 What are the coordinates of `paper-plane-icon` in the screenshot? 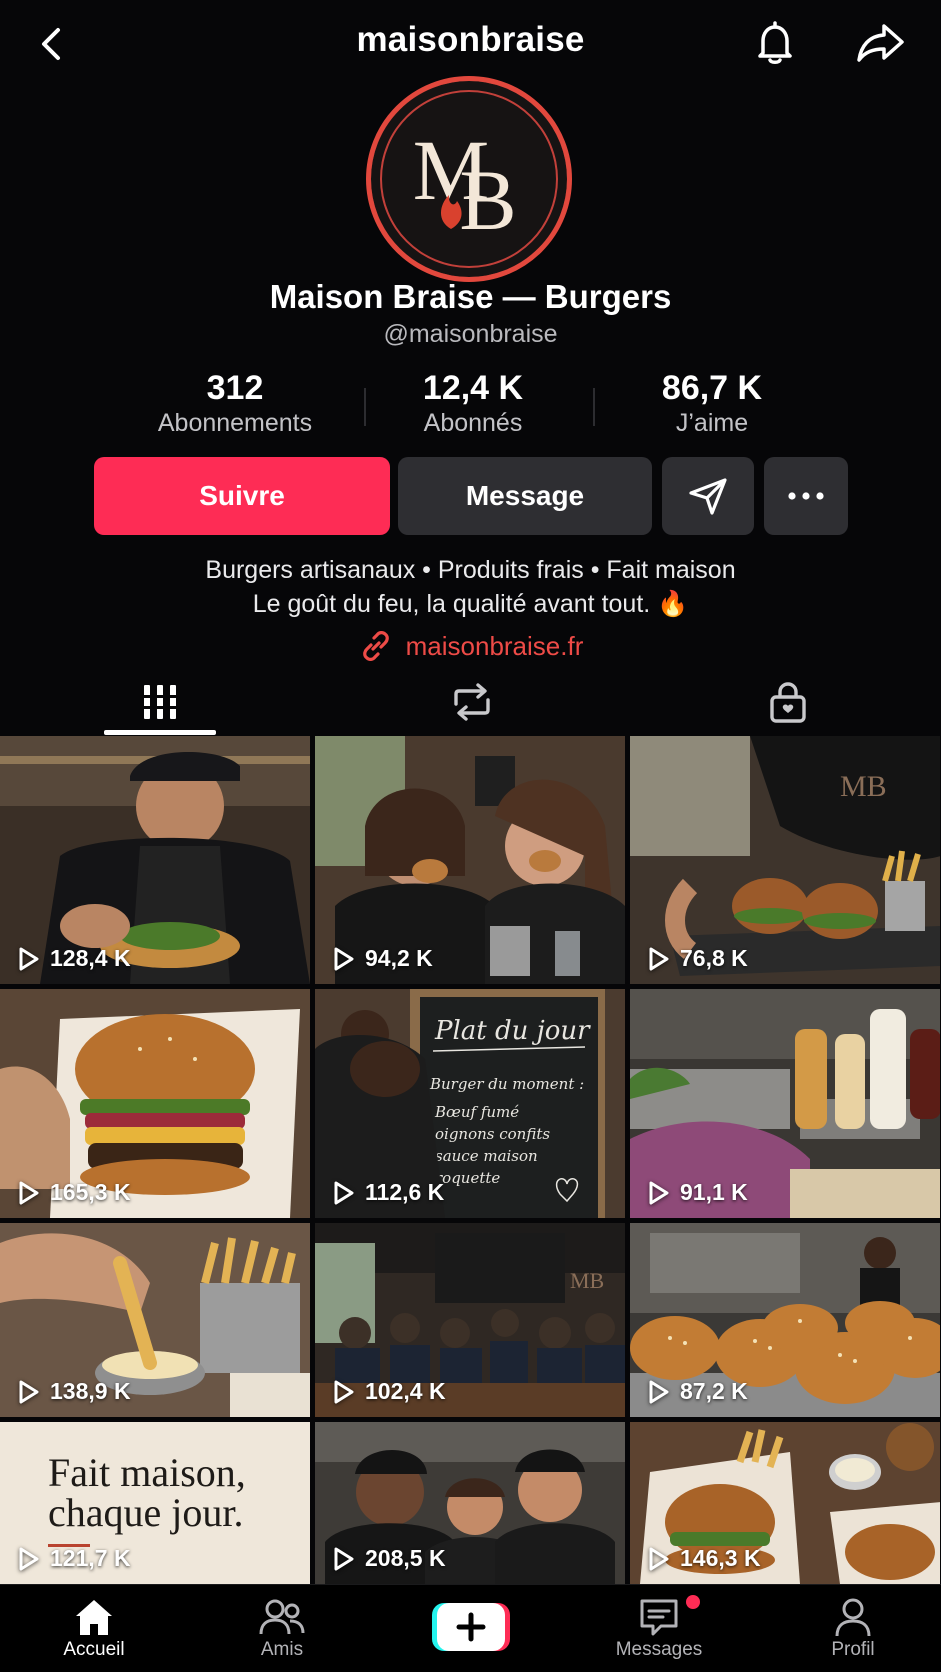 It's located at (708, 496).